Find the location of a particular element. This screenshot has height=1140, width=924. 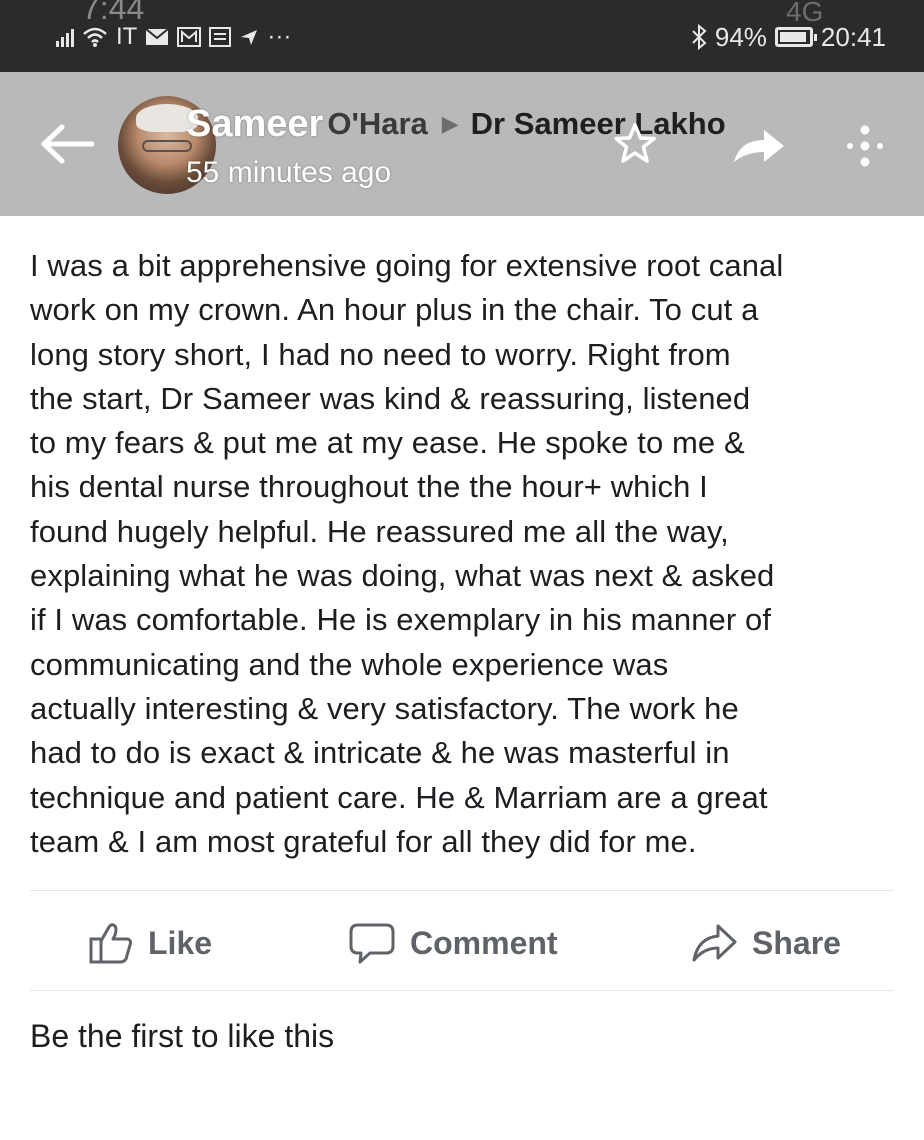

message-icon is located at coordinates (220, 37).